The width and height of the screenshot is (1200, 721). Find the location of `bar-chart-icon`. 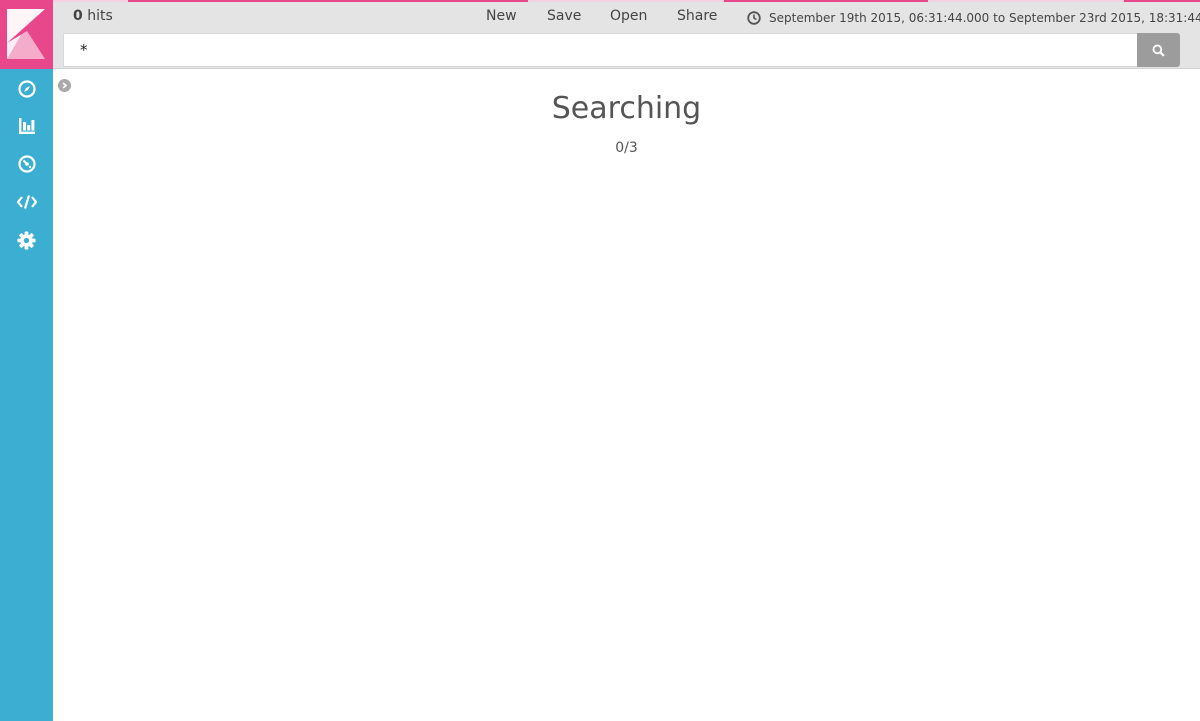

bar-chart-icon is located at coordinates (26, 126).